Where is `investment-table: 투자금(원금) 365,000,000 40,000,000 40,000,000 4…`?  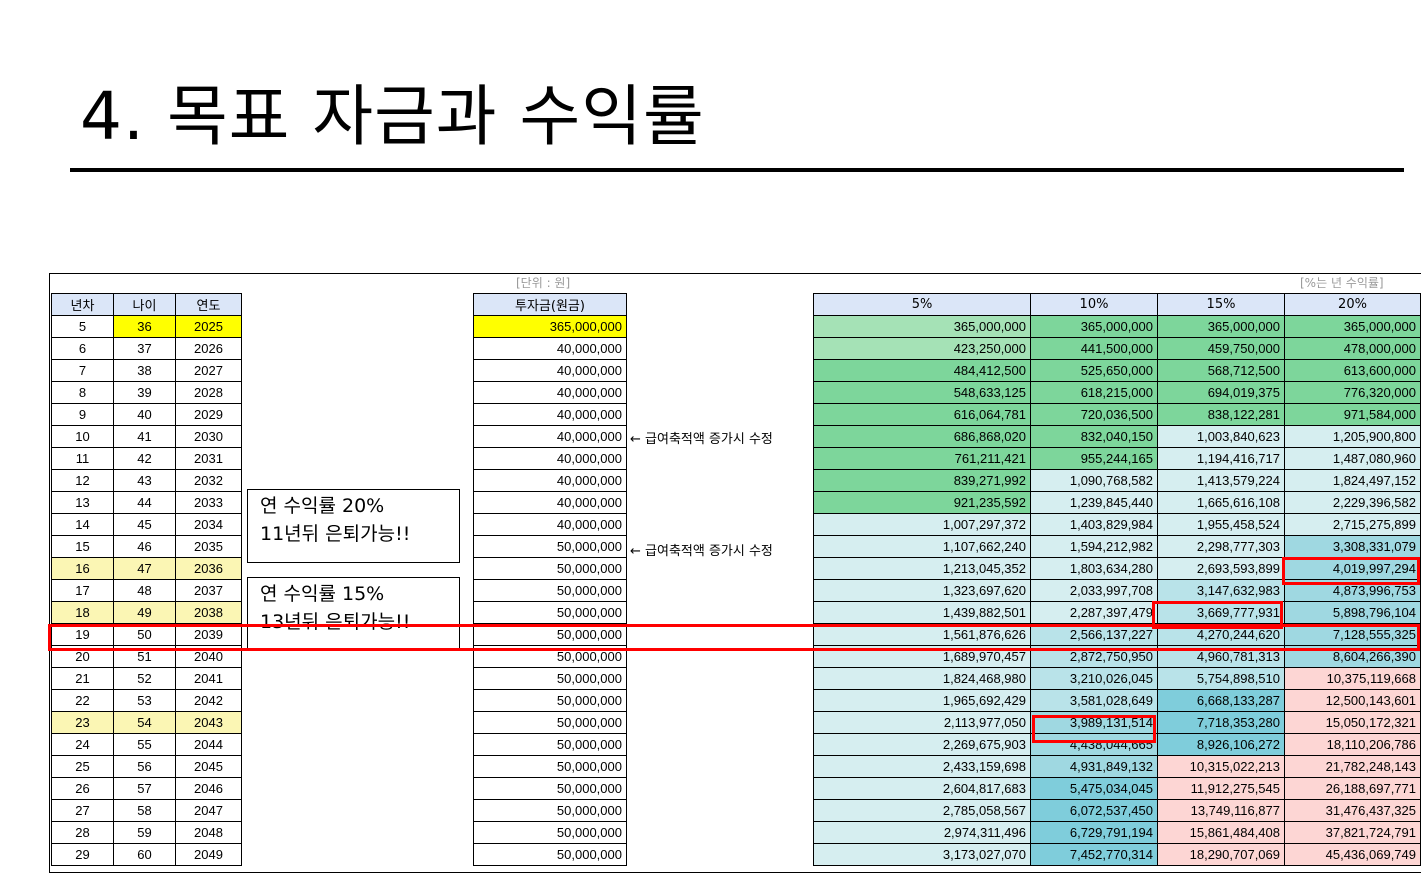 investment-table: 투자금(원금) 365,000,000 40,000,000 40,000,000 4… is located at coordinates (550, 579).